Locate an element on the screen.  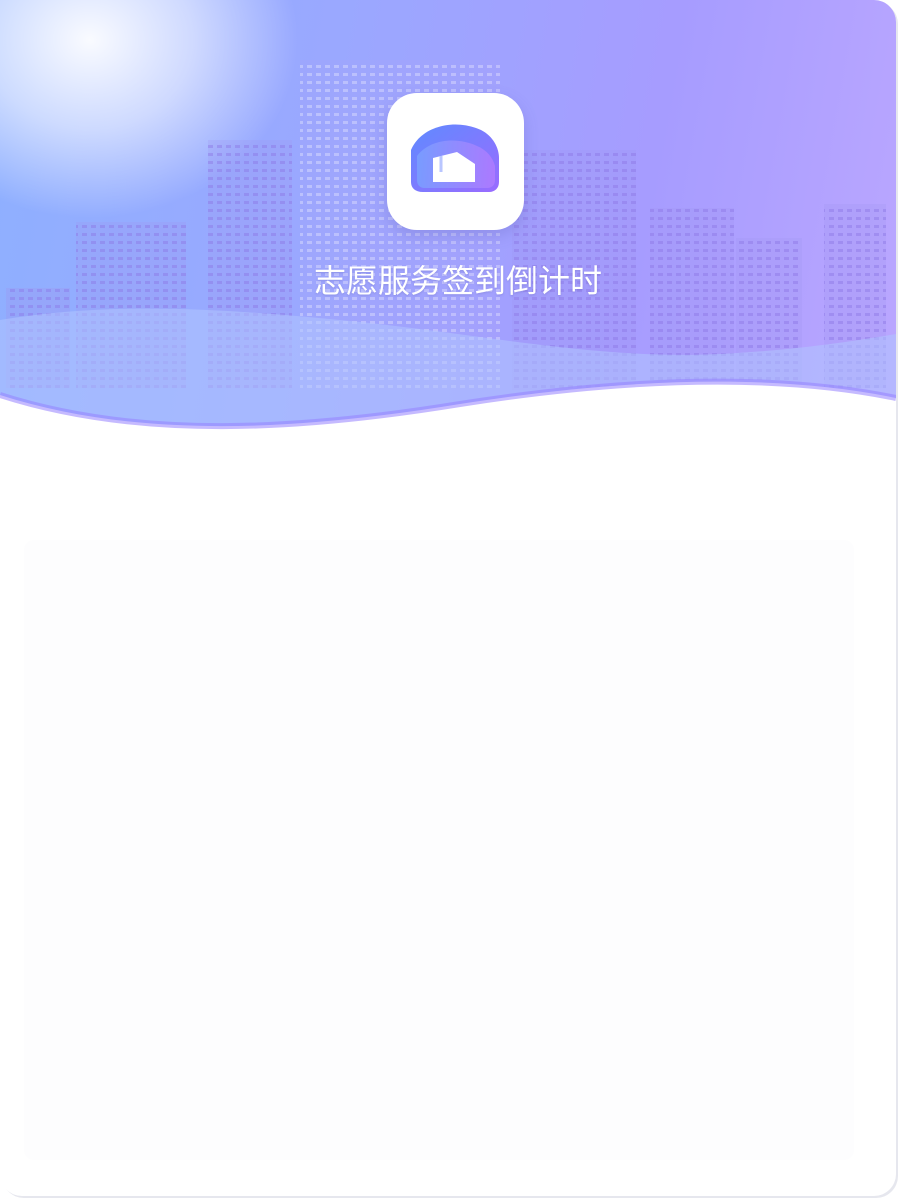
volunteer-app-logo-icon is located at coordinates (456, 162).